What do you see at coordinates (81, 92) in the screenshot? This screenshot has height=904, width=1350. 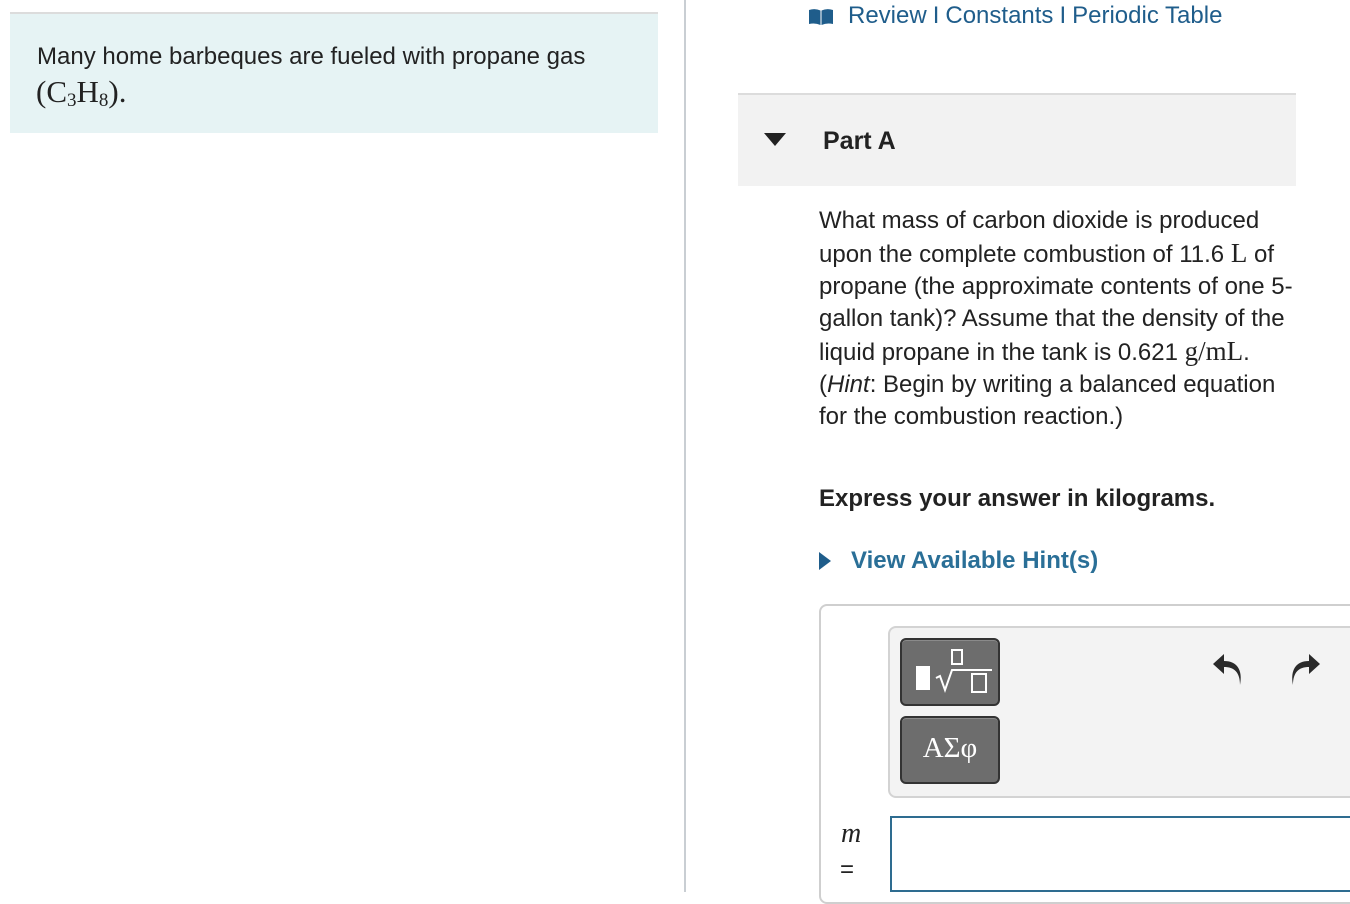 I see `propane-formula: (C3H8).` at bounding box center [81, 92].